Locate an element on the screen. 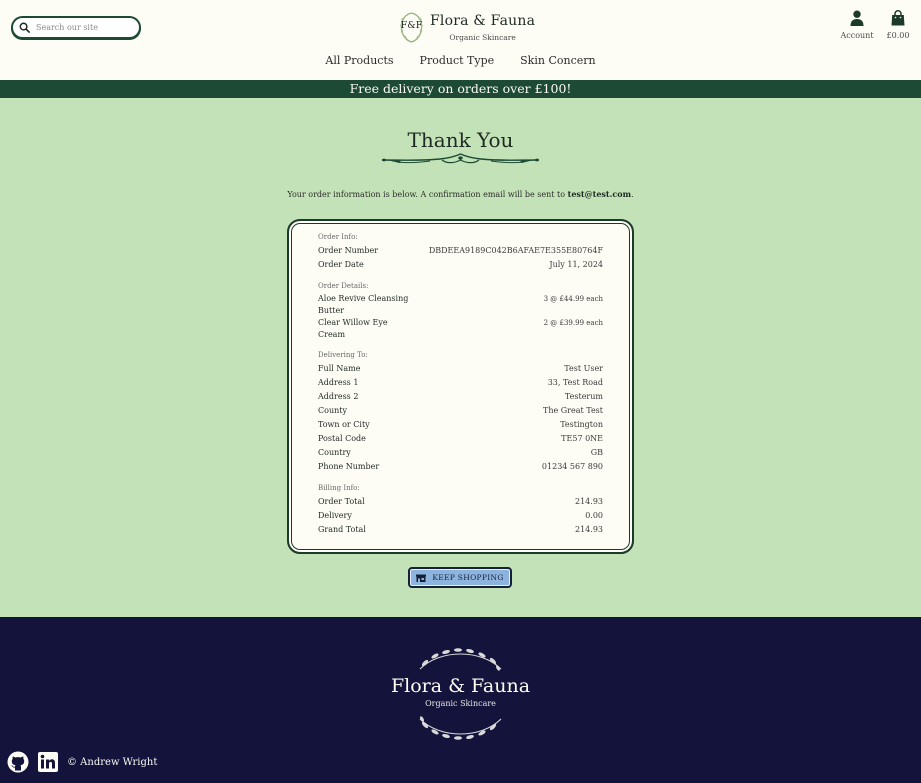  footer-brand-name: Flora & Fauna is located at coordinates (460, 686).